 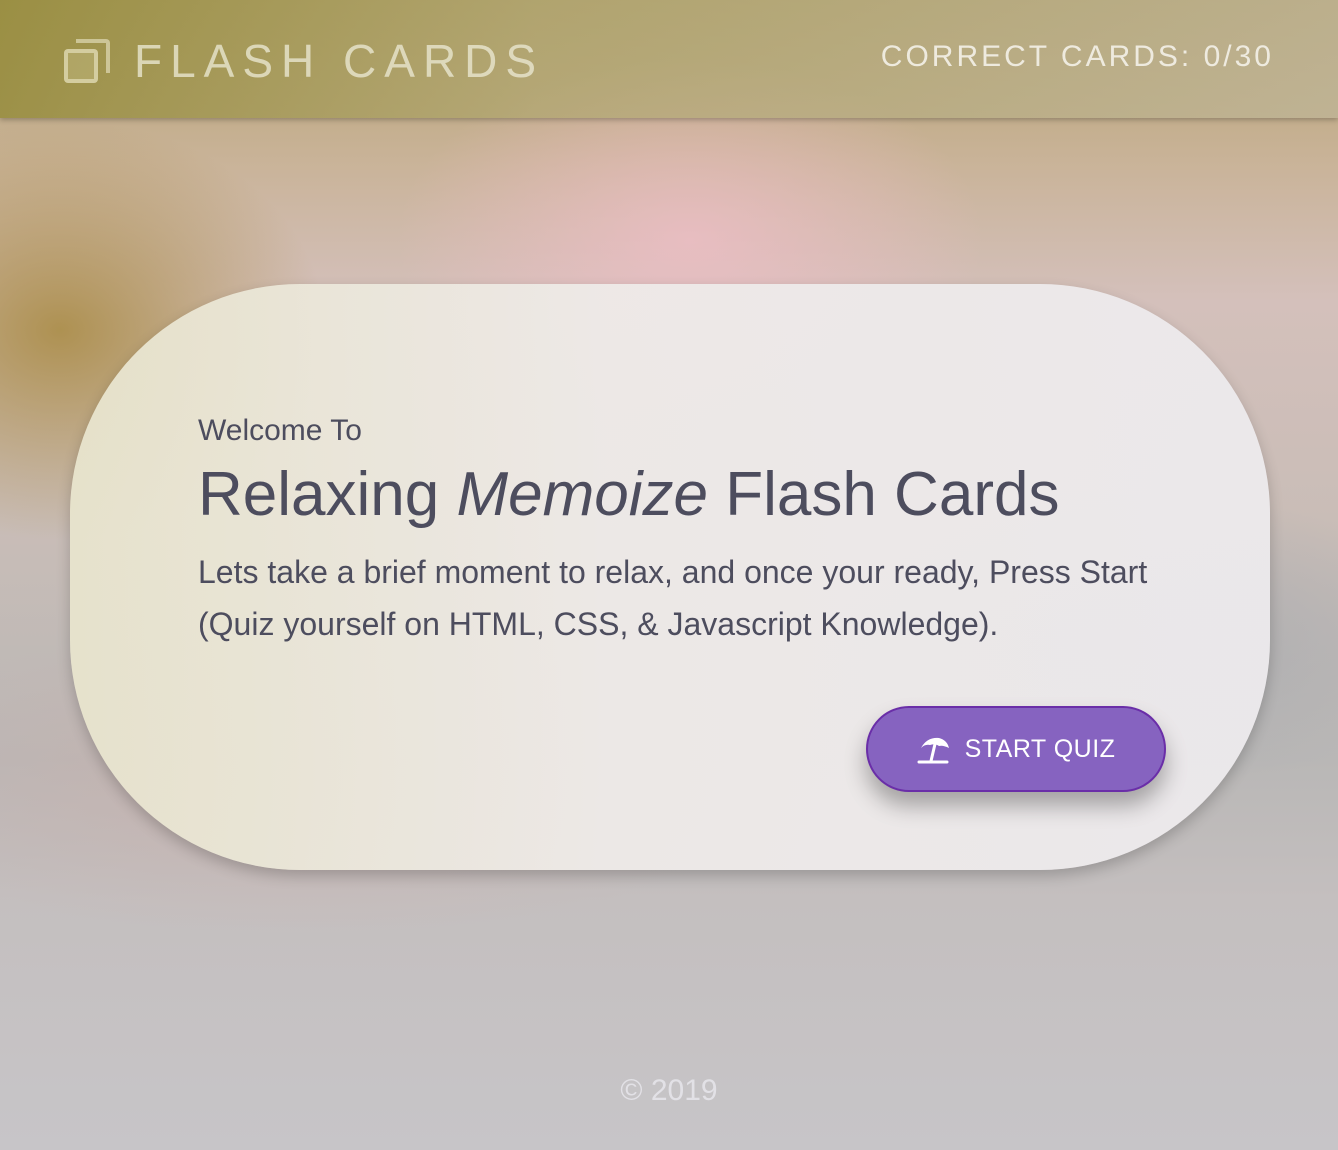 I want to click on start-quiz-button: START QUIZ, so click(x=1016, y=749).